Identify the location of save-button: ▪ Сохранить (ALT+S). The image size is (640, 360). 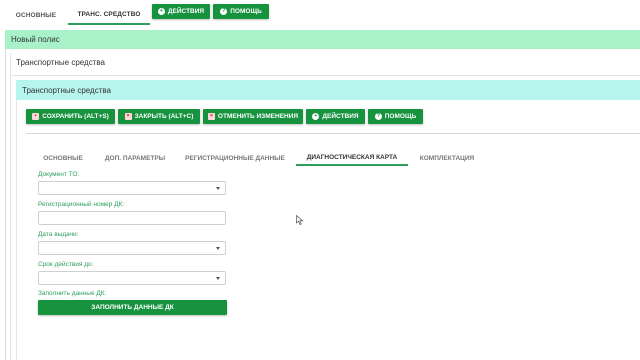
(70, 116).